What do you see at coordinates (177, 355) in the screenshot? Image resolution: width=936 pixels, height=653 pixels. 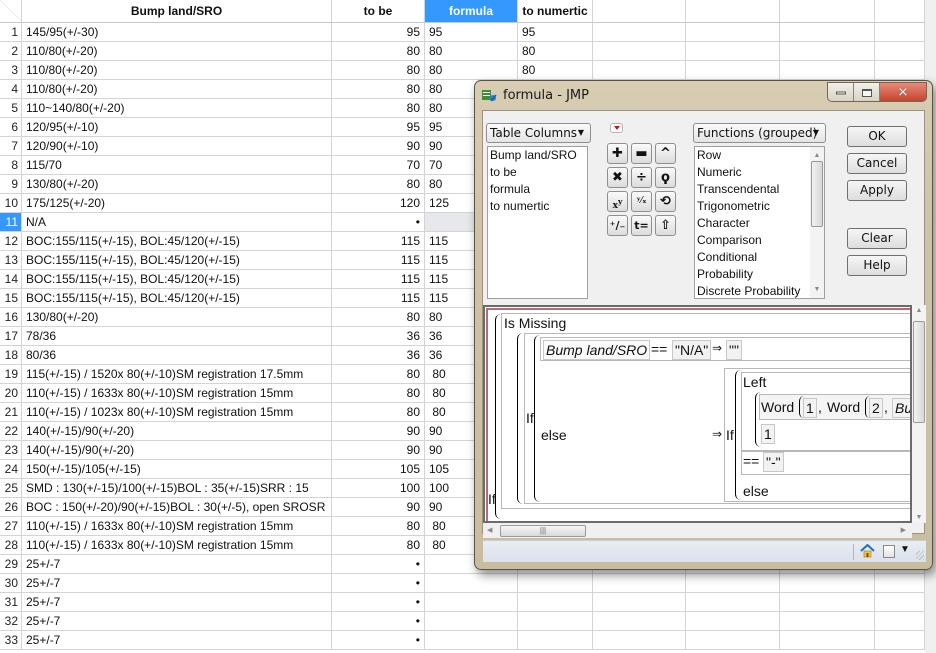 I see `cell-bump-land-sro: 80/36` at bounding box center [177, 355].